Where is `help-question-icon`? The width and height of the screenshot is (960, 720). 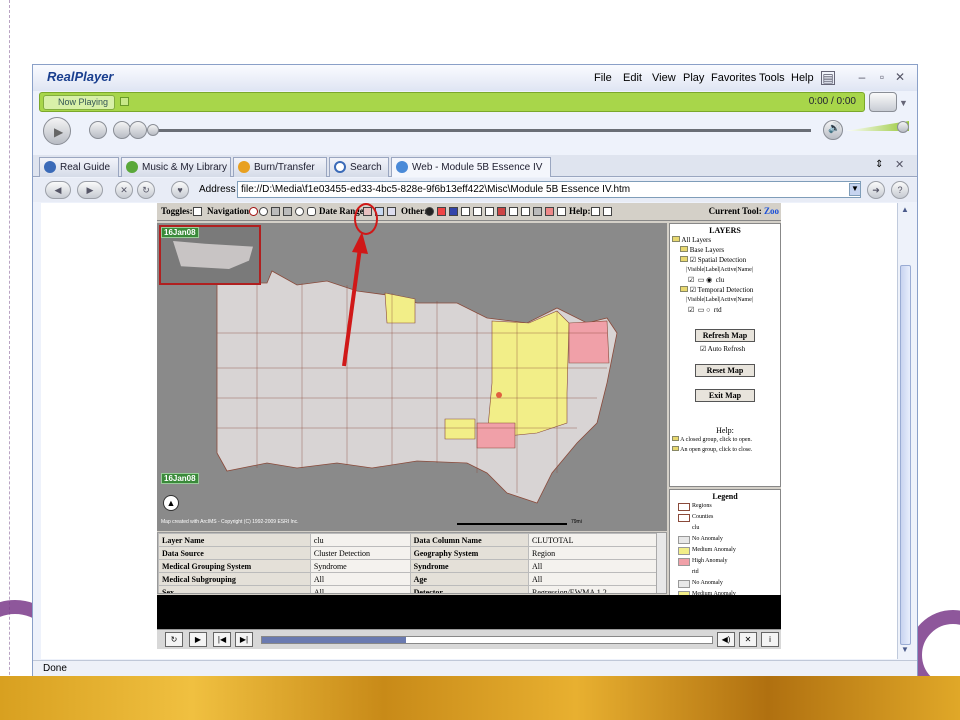
help-question-icon is located at coordinates (607, 211).